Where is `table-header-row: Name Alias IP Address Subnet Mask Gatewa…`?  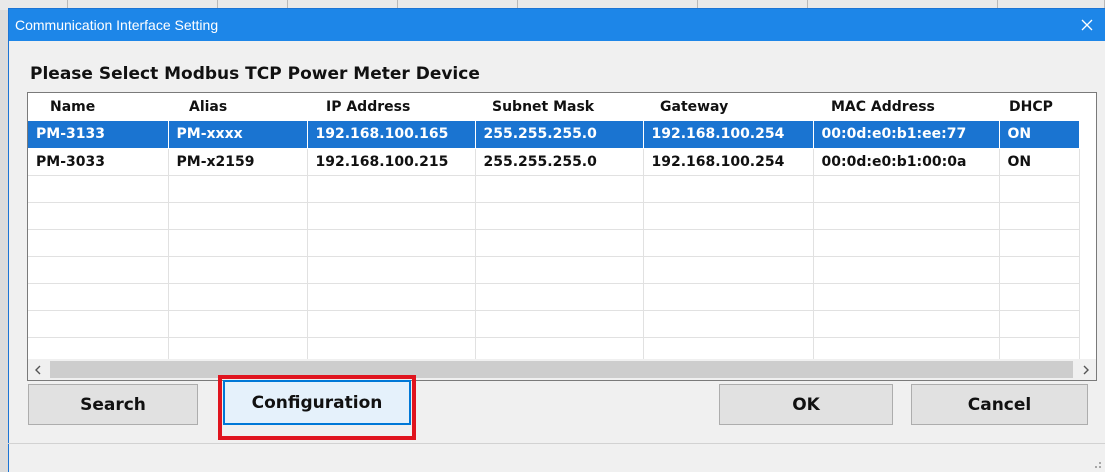 table-header-row: Name Alias IP Address Subnet Mask Gatewa… is located at coordinates (553, 107).